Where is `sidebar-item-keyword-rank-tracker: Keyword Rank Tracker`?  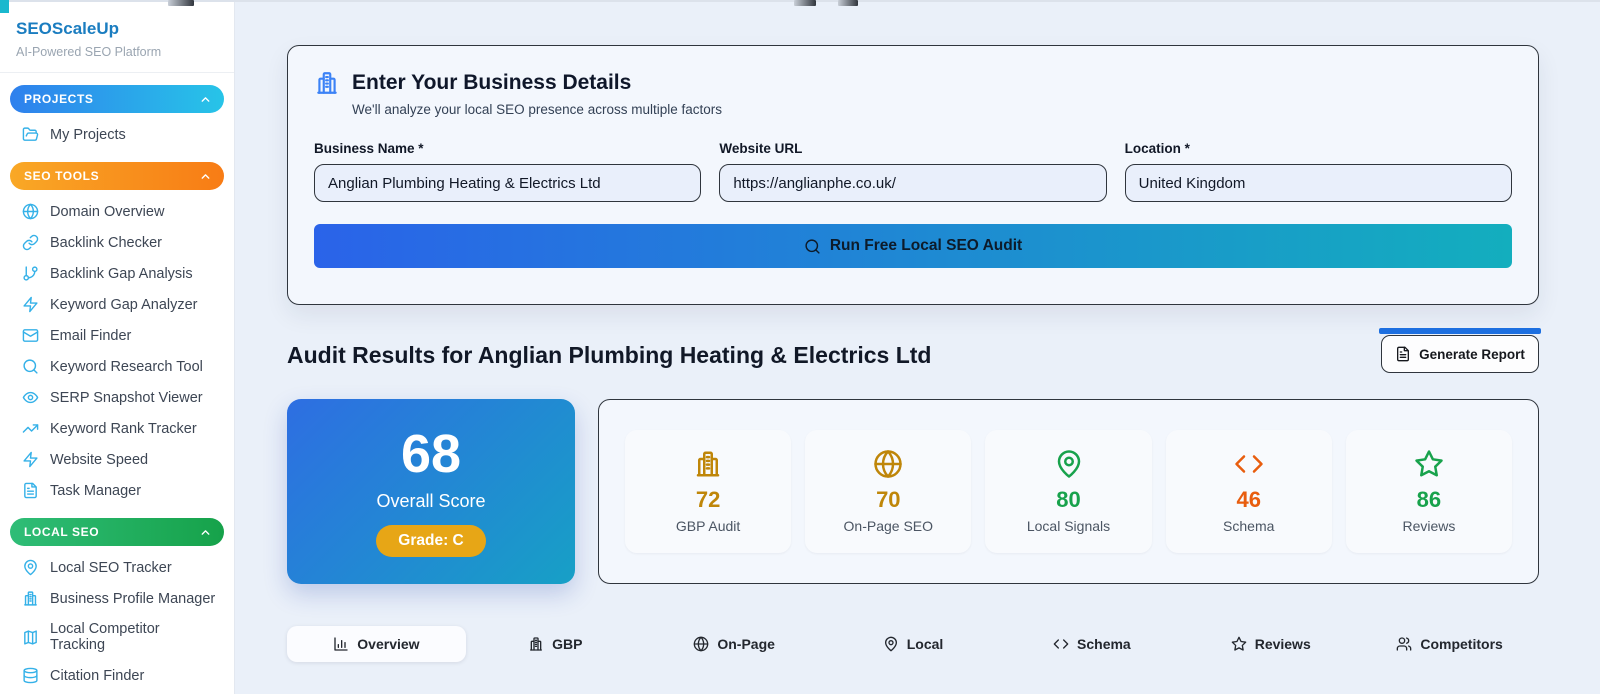
sidebar-item-keyword-rank-tracker: Keyword Rank Tracker is located at coordinates (117, 428).